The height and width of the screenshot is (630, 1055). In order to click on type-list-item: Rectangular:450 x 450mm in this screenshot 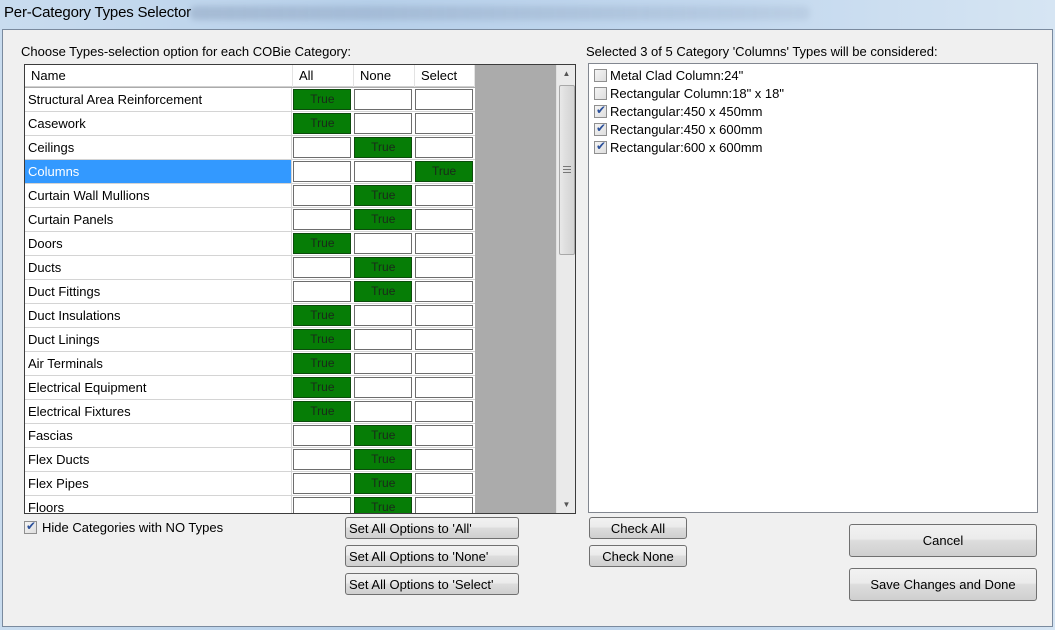, I will do `click(678, 111)`.